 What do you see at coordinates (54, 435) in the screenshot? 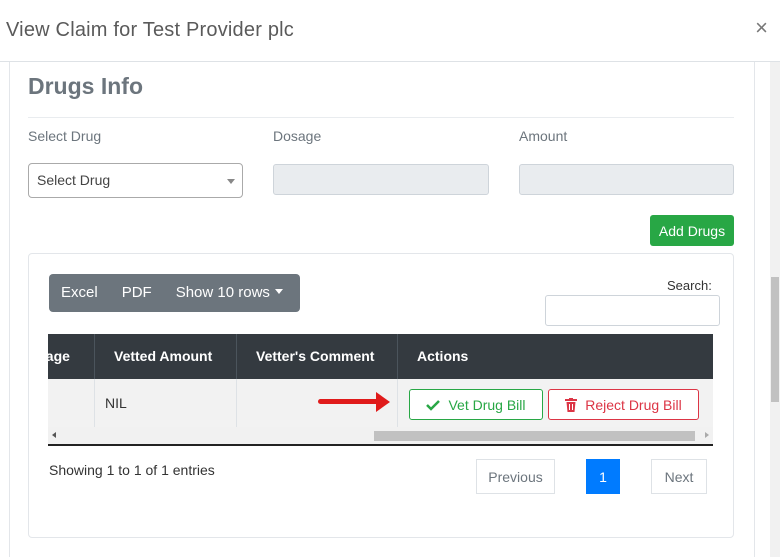
I see `scroll-left-icon` at bounding box center [54, 435].